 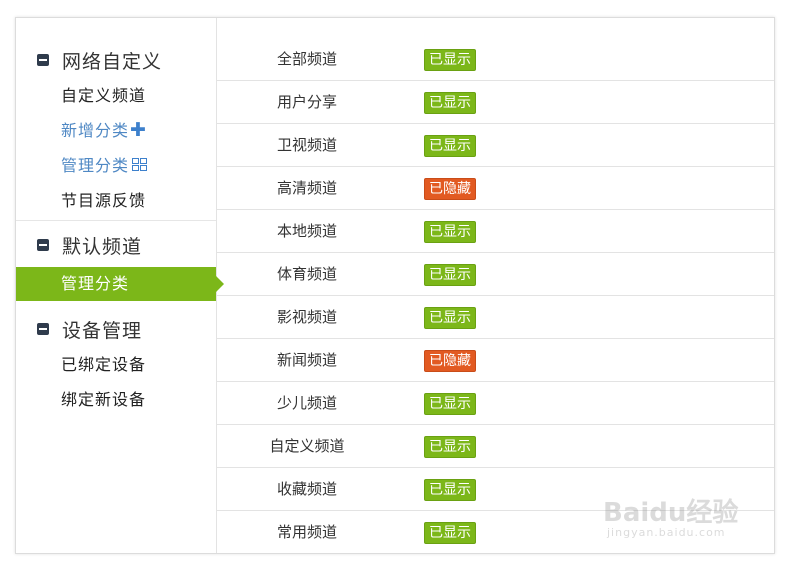 What do you see at coordinates (306, 360) in the screenshot?
I see `channel-name: 新闻频道` at bounding box center [306, 360].